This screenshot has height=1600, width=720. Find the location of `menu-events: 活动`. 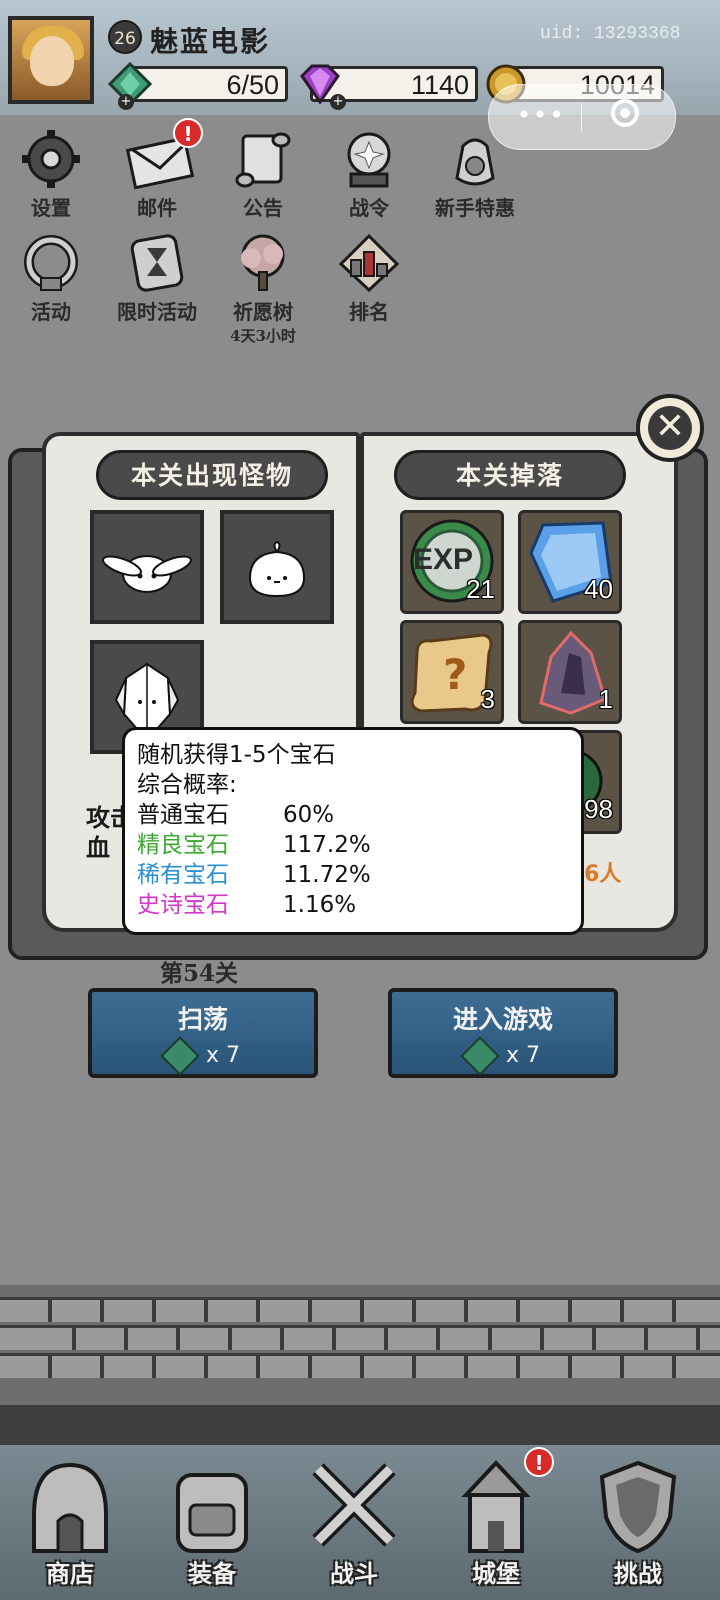

menu-events: 活动 is located at coordinates (51, 278).